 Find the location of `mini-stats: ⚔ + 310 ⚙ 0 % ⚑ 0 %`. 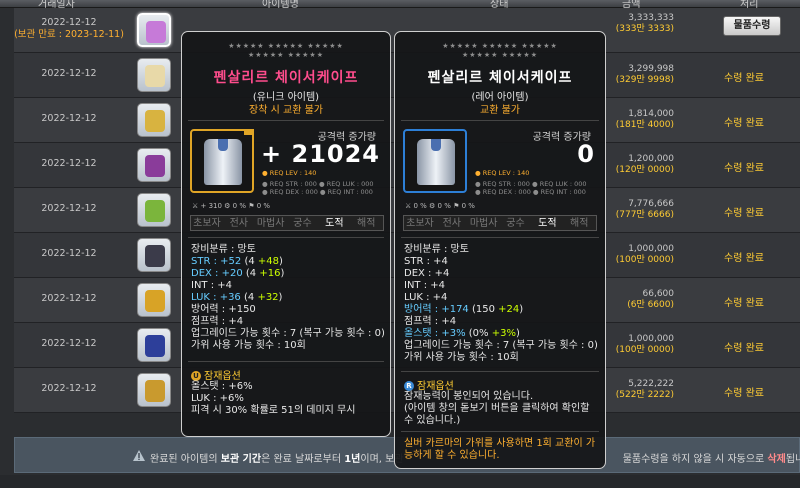

mini-stats: ⚔ + 310 ⚙ 0 % ⚑ 0 % is located at coordinates (231, 206).